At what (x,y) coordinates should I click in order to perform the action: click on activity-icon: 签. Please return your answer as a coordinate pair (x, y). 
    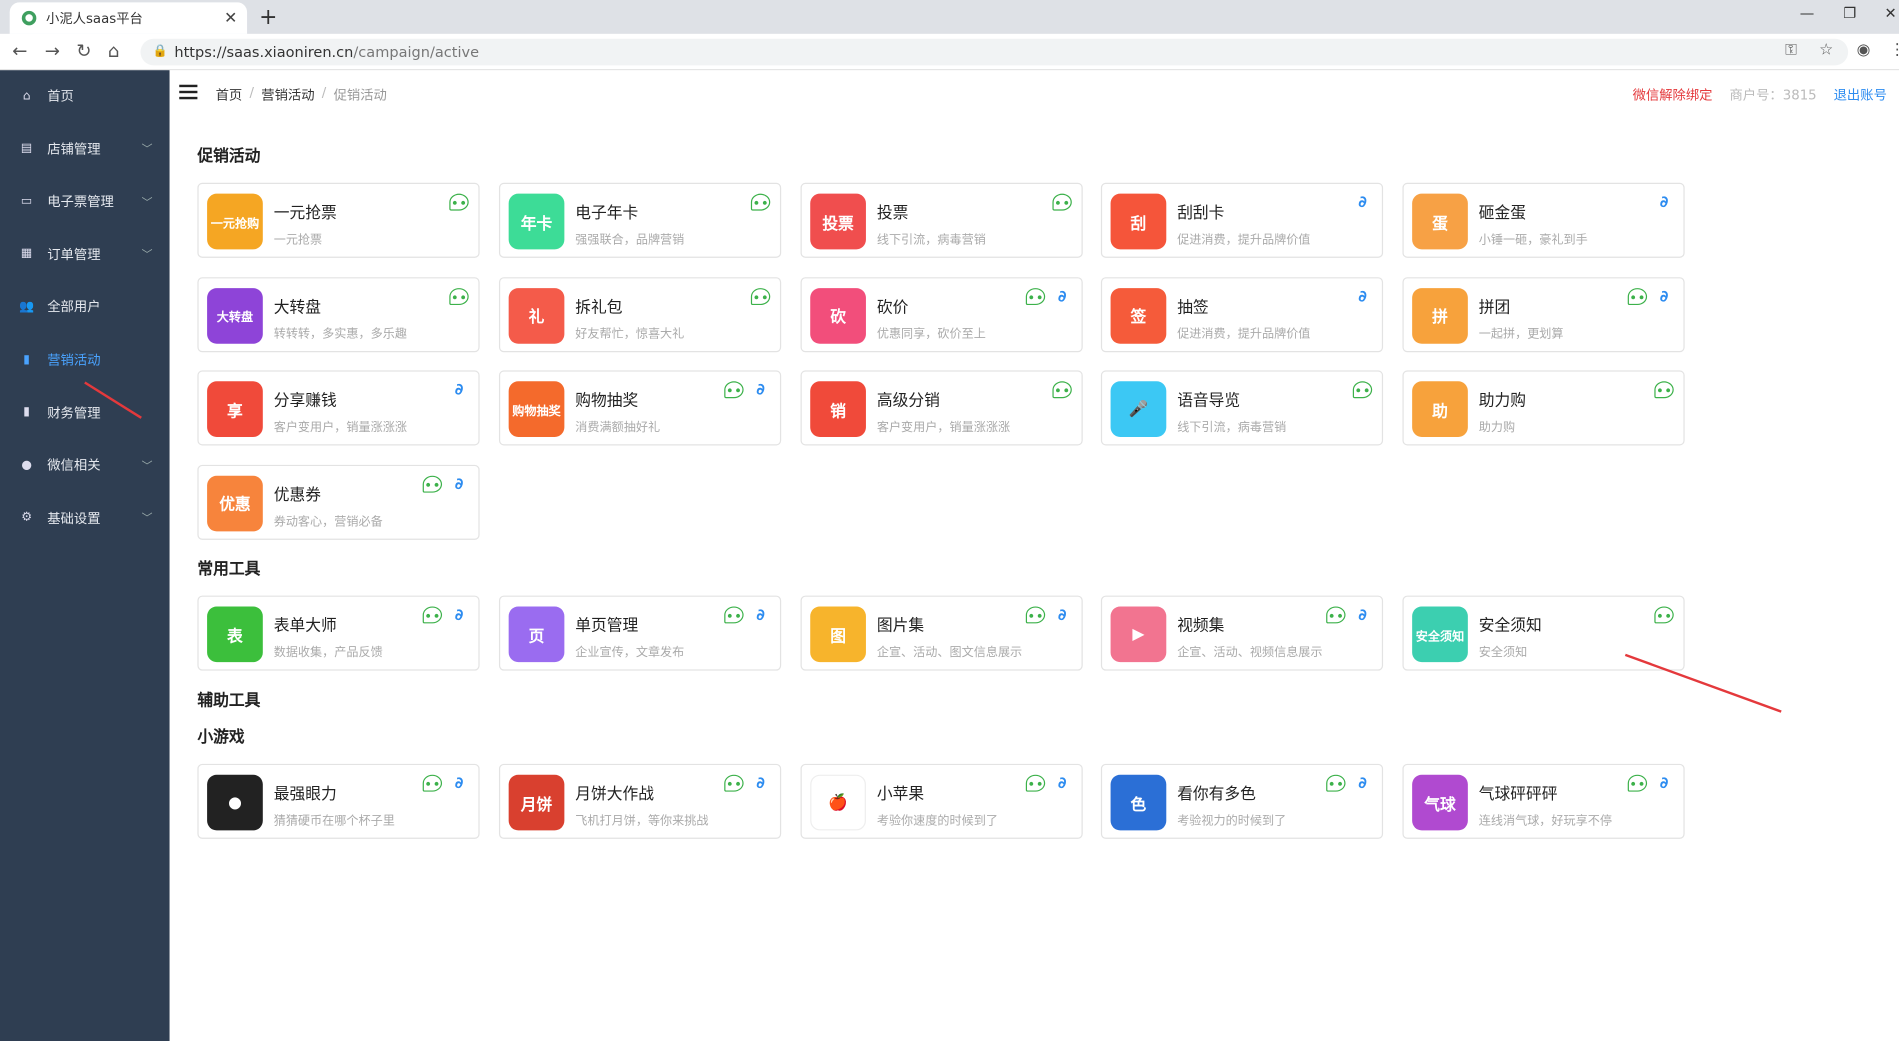
    Looking at the image, I should click on (1138, 315).